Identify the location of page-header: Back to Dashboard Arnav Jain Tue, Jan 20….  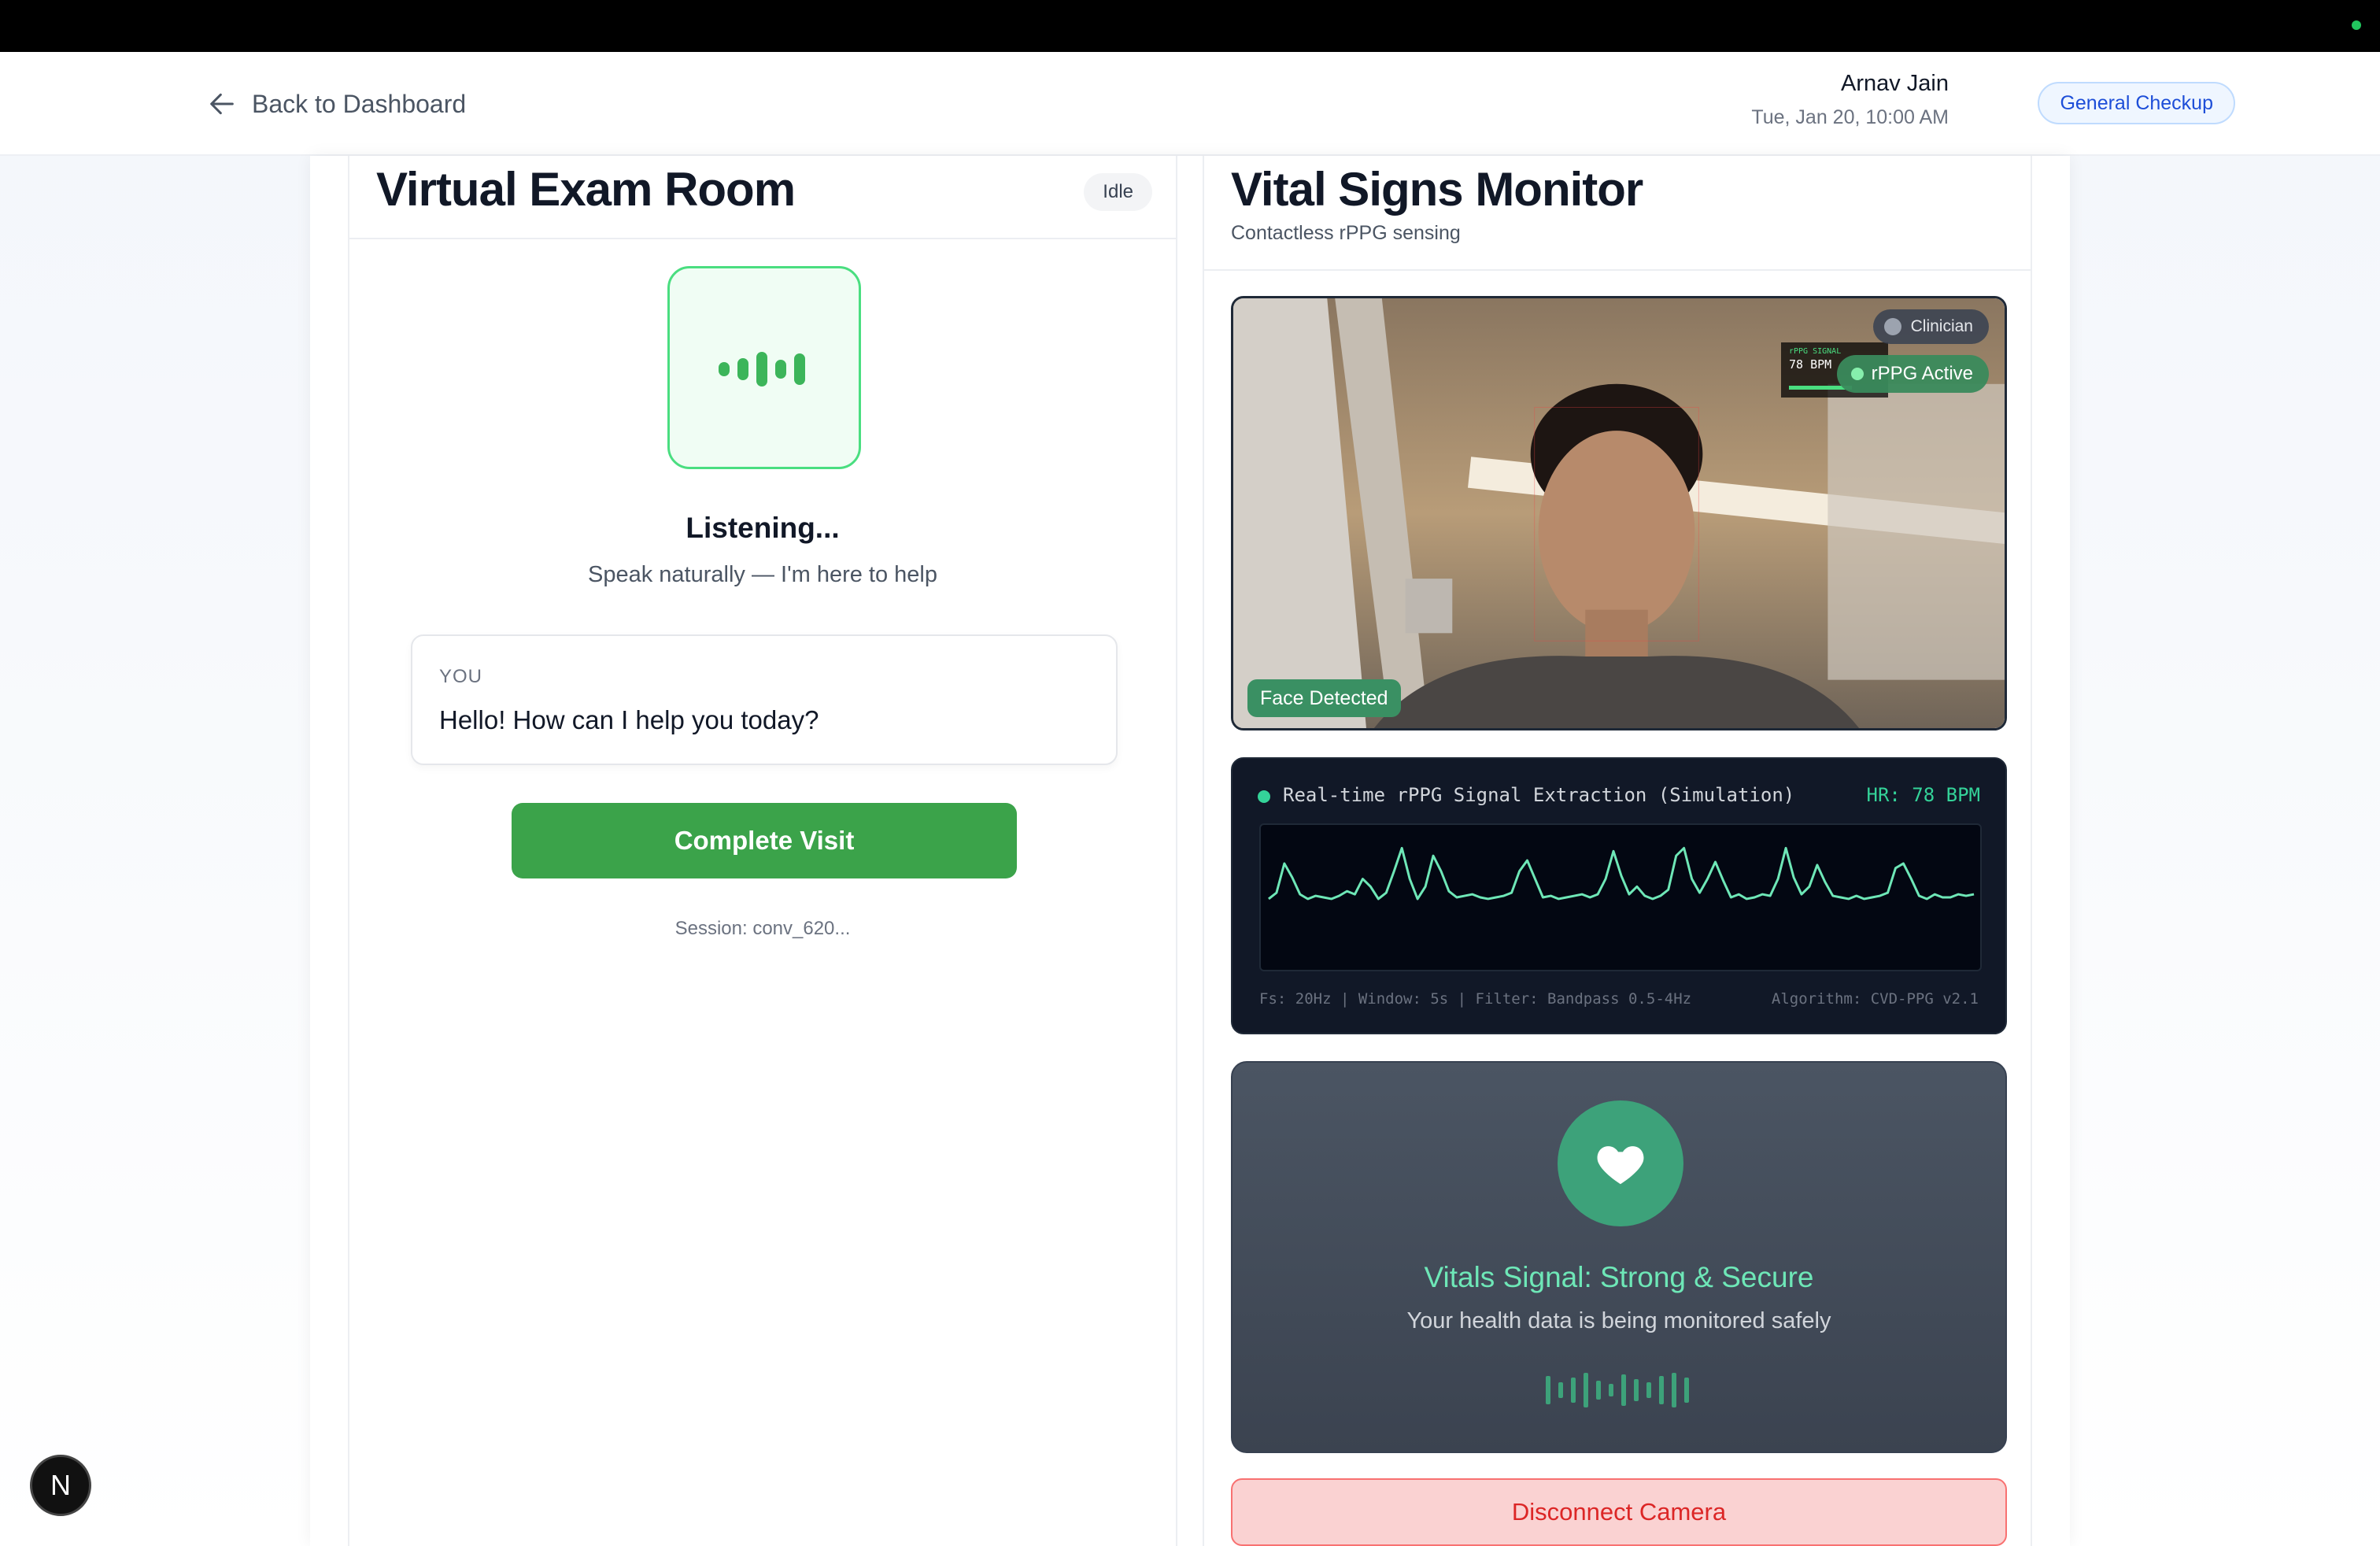
(1190, 104).